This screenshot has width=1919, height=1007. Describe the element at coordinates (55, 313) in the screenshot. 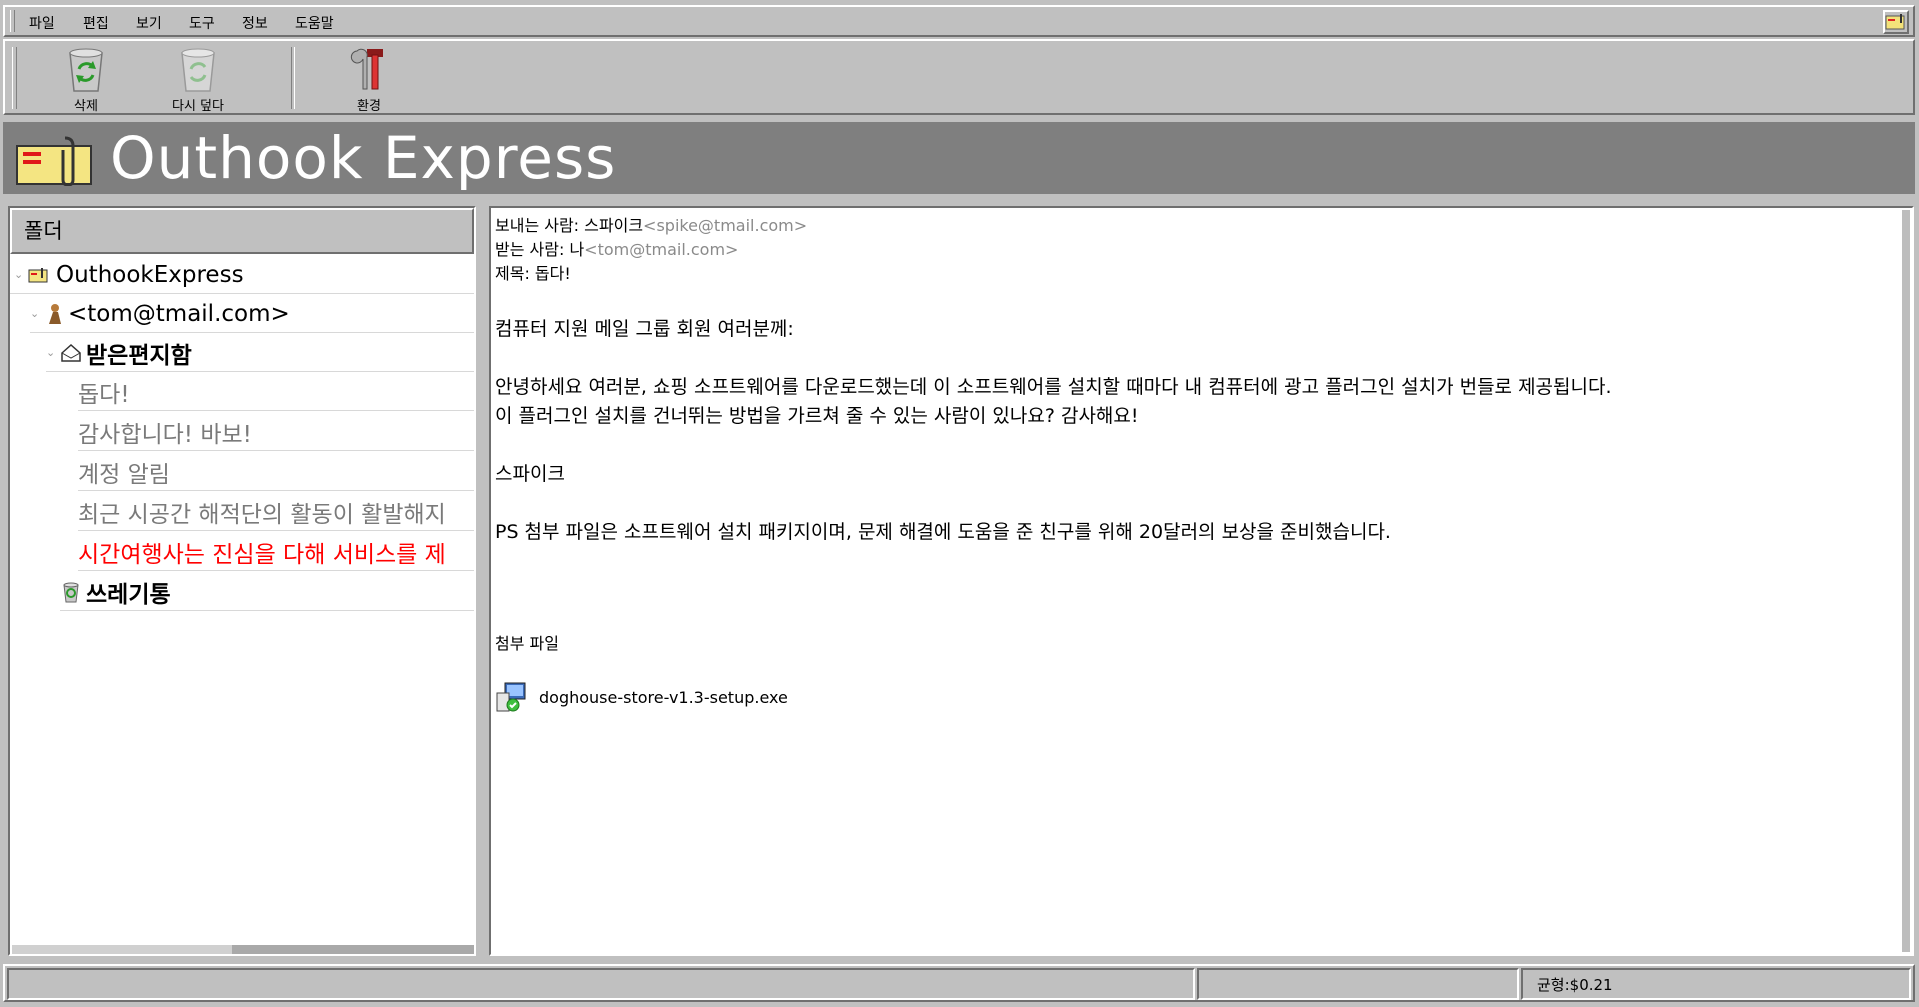

I see `user-icon` at that location.